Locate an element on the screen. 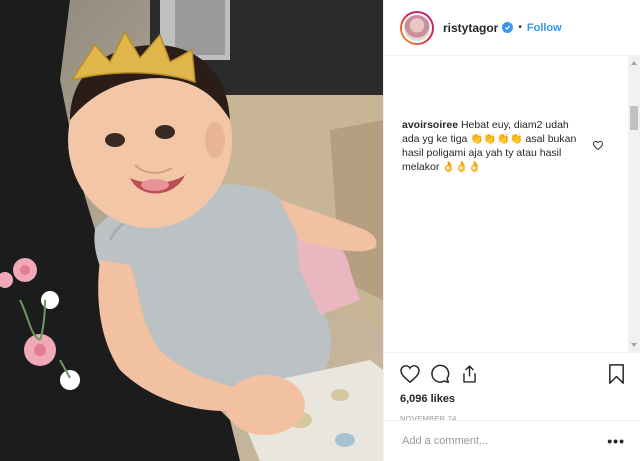 The width and height of the screenshot is (640, 461). bookmark-icon is located at coordinates (616, 374).